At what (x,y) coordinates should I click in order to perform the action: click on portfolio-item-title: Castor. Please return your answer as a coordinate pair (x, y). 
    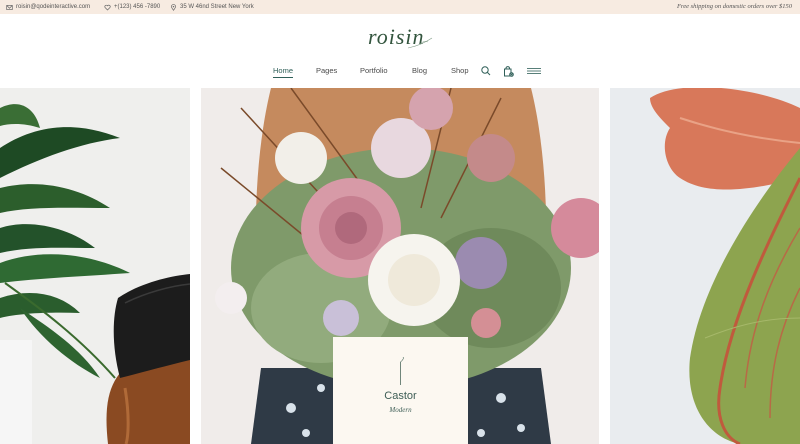
    Looking at the image, I should click on (400, 396).